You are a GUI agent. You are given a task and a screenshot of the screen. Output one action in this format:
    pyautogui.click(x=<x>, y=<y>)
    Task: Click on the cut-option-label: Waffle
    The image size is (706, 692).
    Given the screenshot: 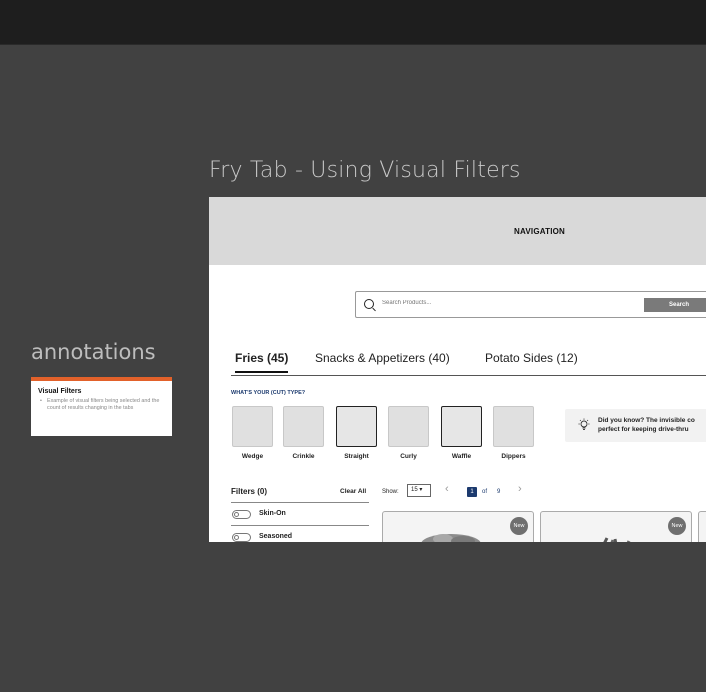 What is the action you would take?
    pyautogui.click(x=461, y=456)
    